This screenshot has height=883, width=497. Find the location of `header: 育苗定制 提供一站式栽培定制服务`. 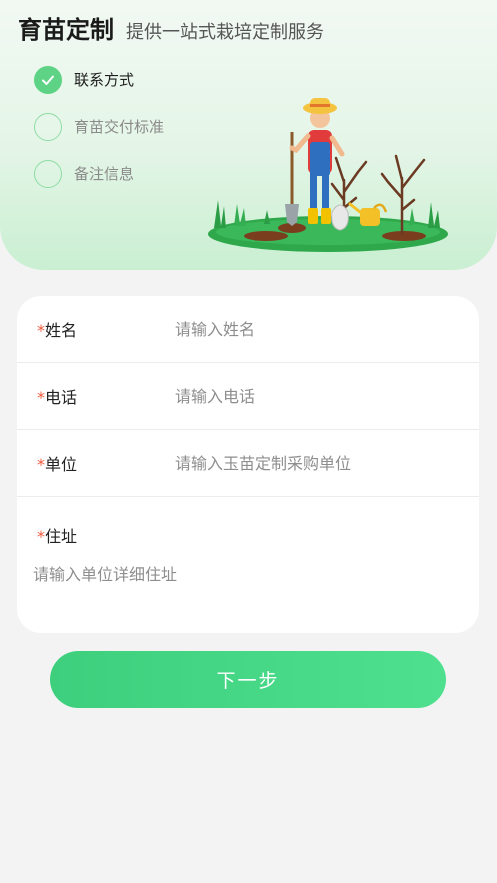

header: 育苗定制 提供一站式栽培定制服务 is located at coordinates (171, 27).